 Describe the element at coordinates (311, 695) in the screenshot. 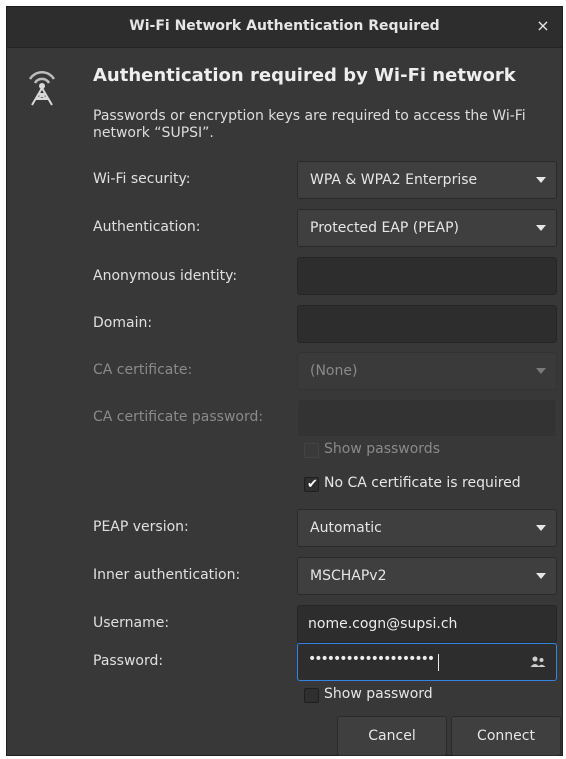

I see `show-password-checkbox` at that location.